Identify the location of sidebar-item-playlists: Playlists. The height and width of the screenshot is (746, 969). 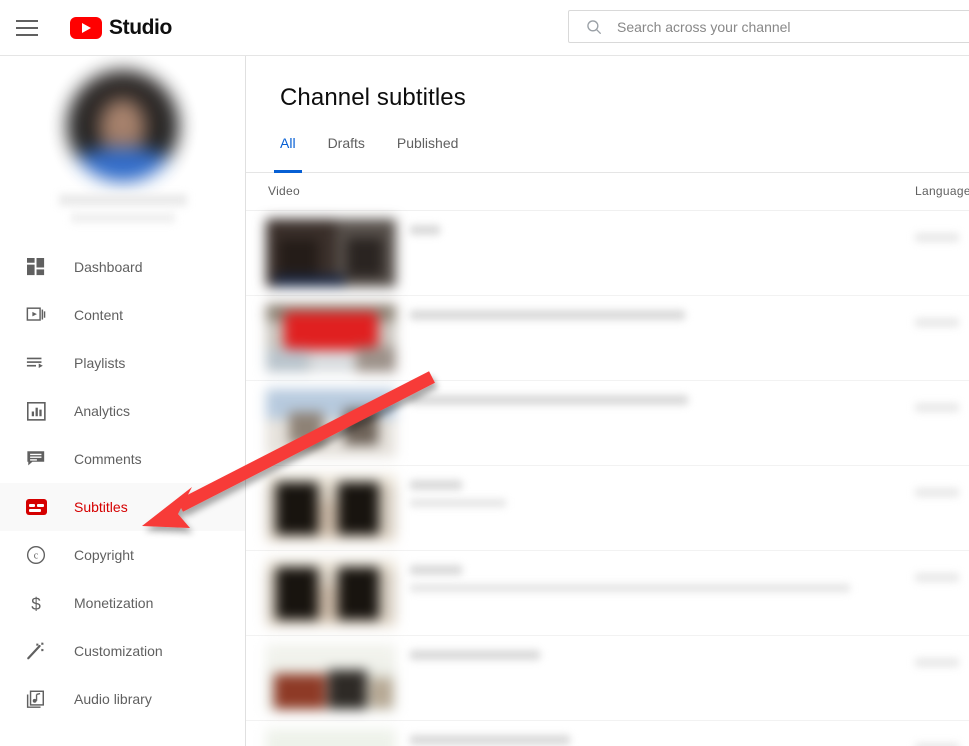
(122, 363).